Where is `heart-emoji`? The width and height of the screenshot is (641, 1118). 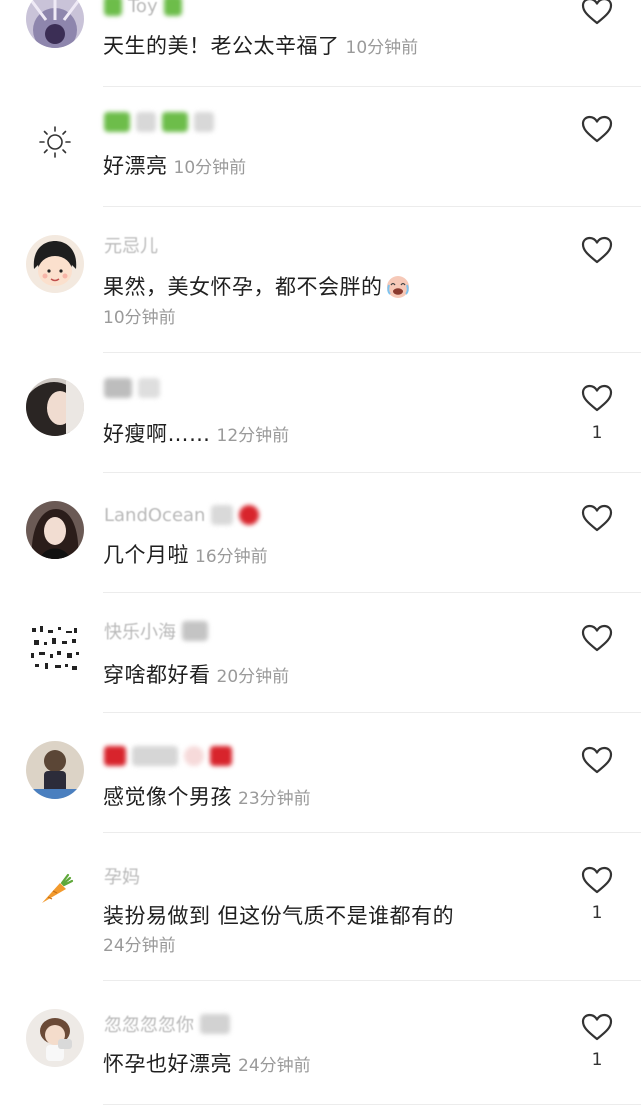
heart-emoji is located at coordinates (194, 756).